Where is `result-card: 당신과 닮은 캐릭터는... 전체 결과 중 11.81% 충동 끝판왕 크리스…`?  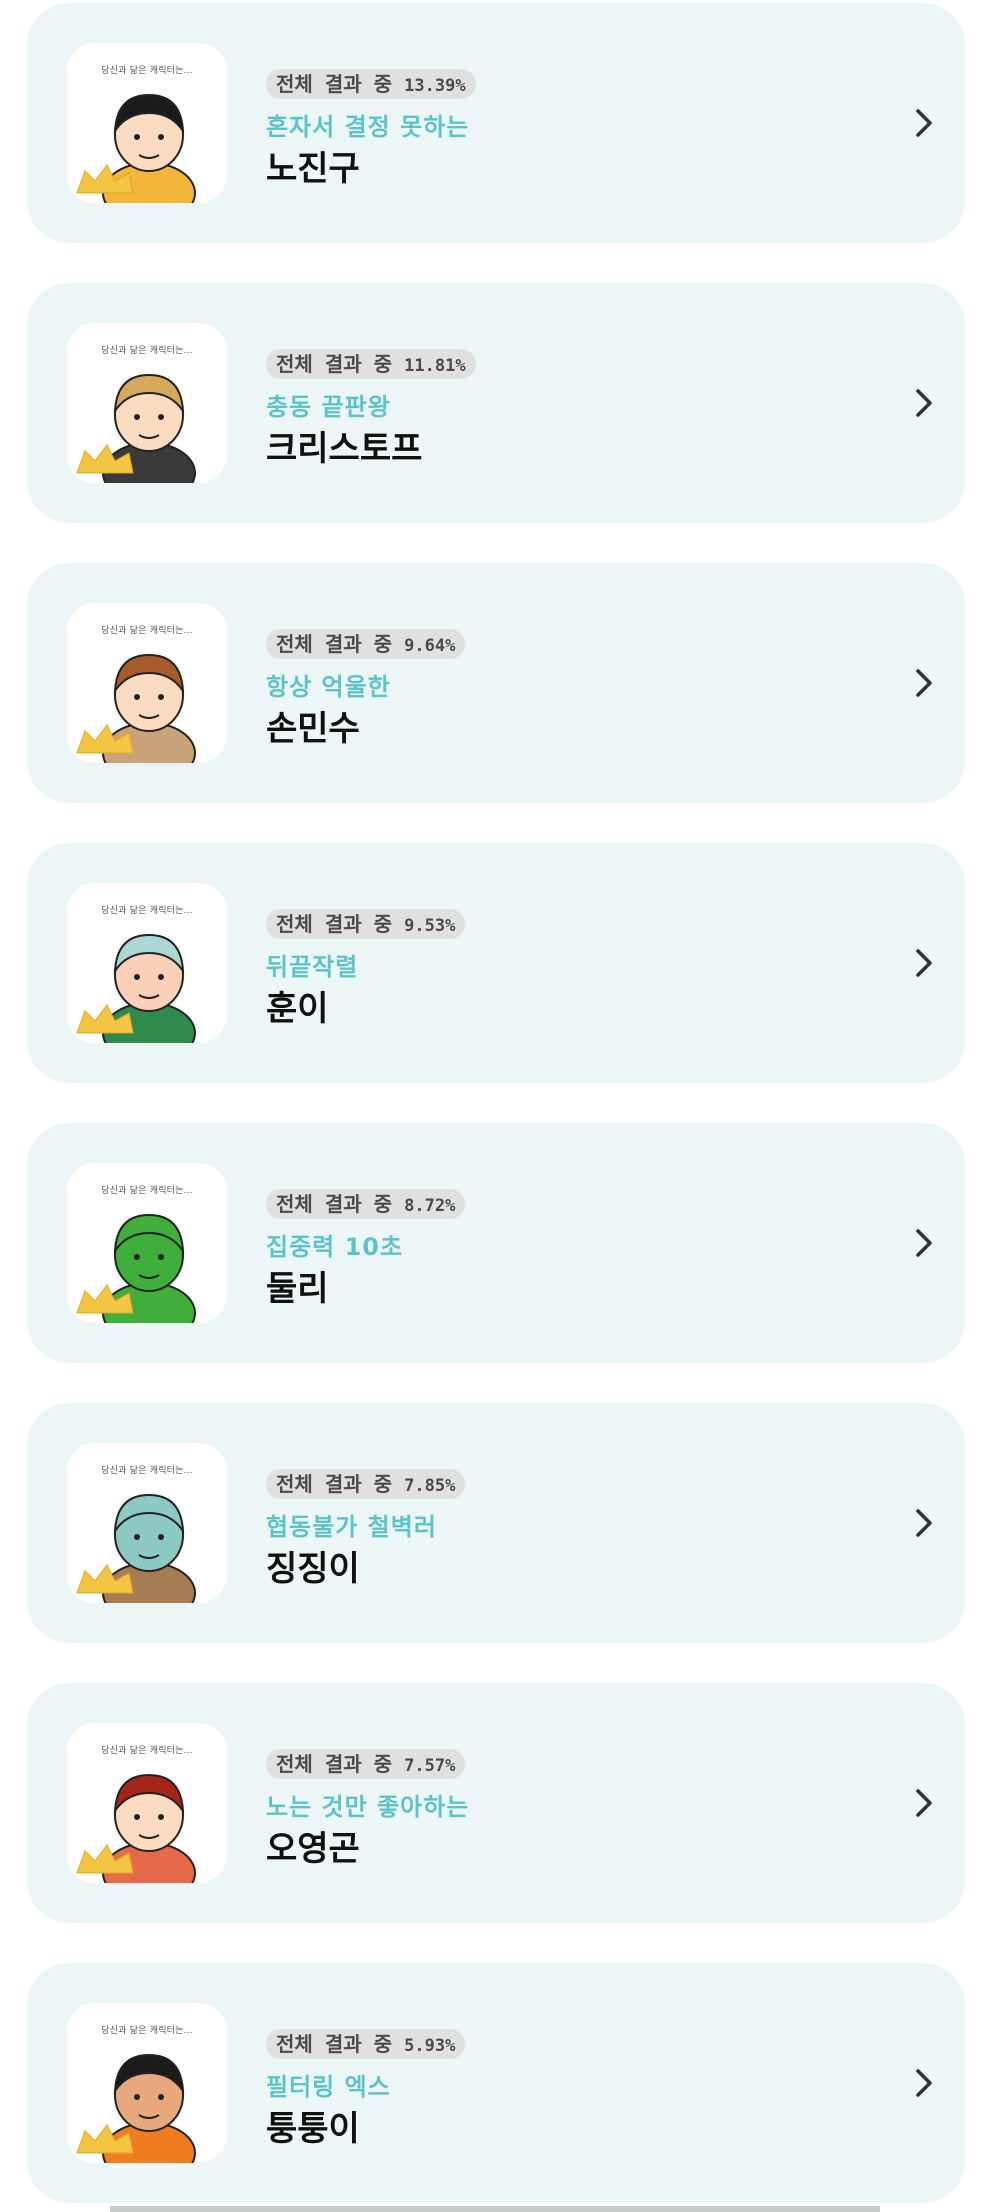 result-card: 당신과 닮은 캐릭터는... 전체 결과 중 11.81% 충동 끝판왕 크리스… is located at coordinates (496, 403).